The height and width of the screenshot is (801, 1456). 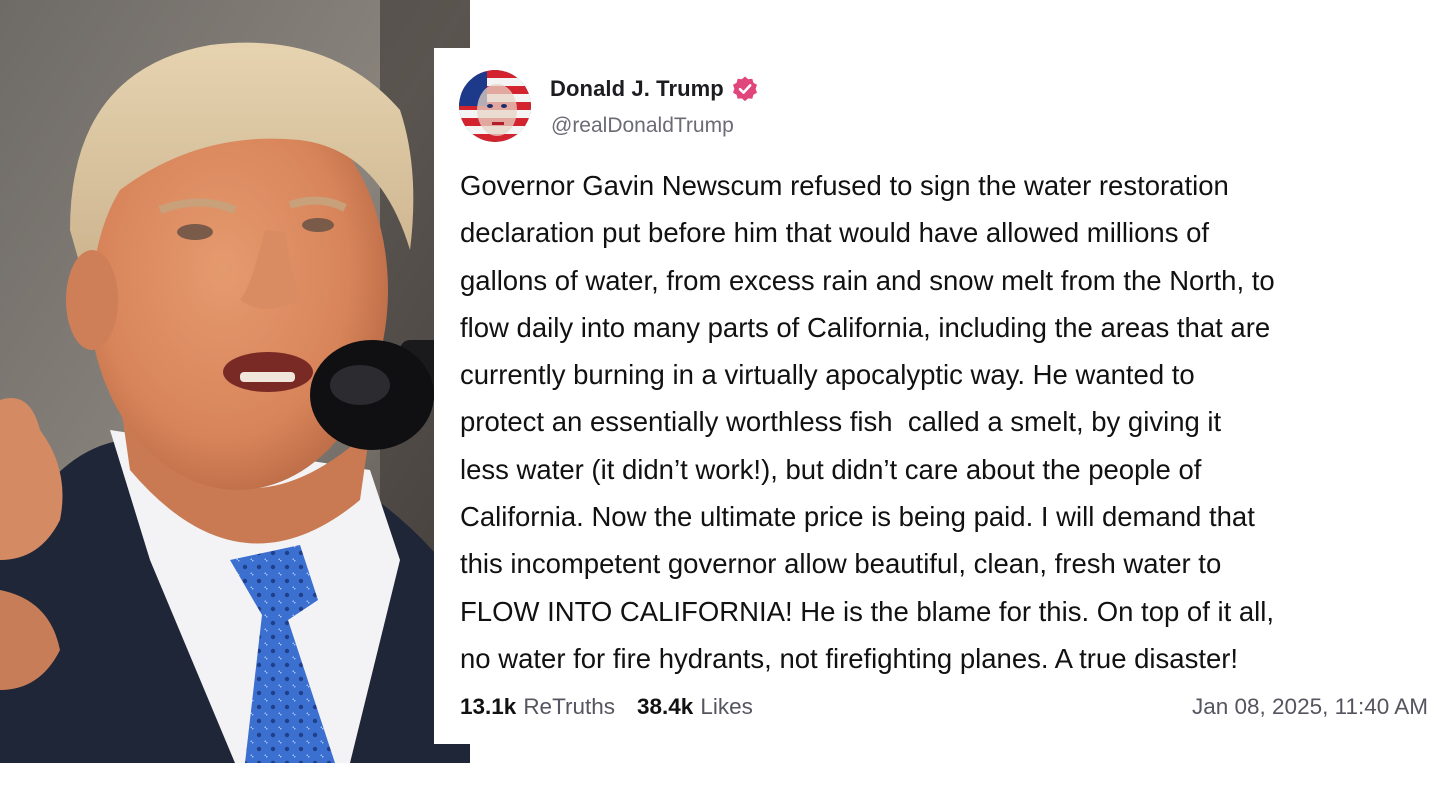 What do you see at coordinates (745, 89) in the screenshot?
I see `verified-badge-icon` at bounding box center [745, 89].